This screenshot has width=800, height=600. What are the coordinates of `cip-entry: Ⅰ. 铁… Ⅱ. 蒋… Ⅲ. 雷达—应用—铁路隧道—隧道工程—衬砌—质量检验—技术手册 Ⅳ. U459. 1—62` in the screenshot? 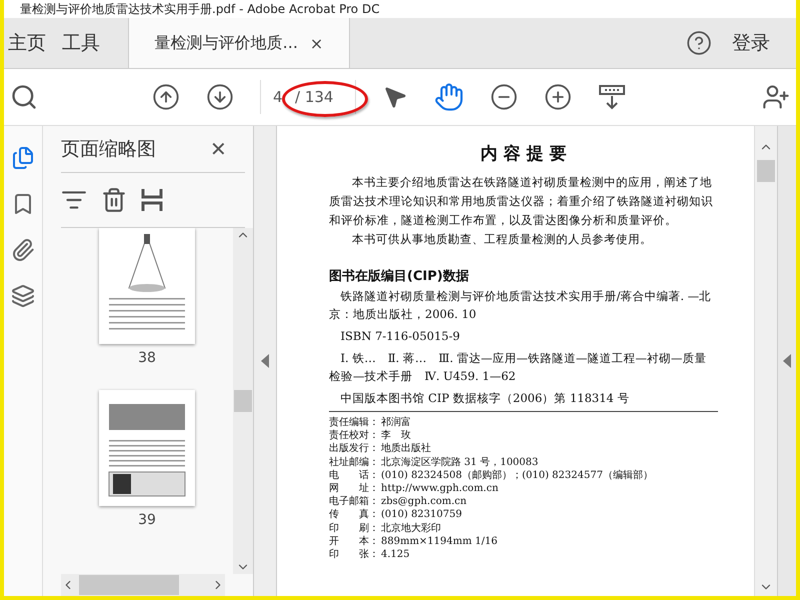 It's located at (518, 367).